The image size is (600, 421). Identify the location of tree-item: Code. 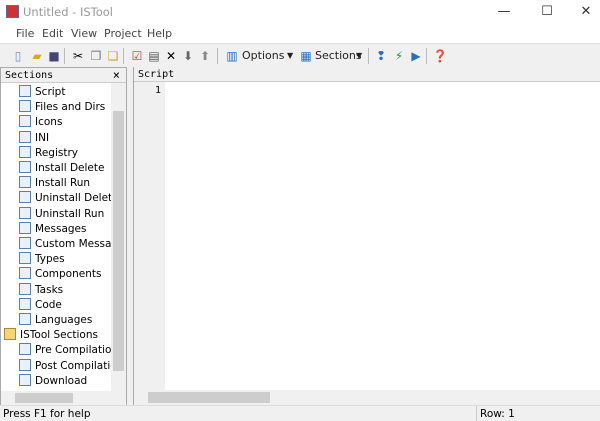
(66, 305).